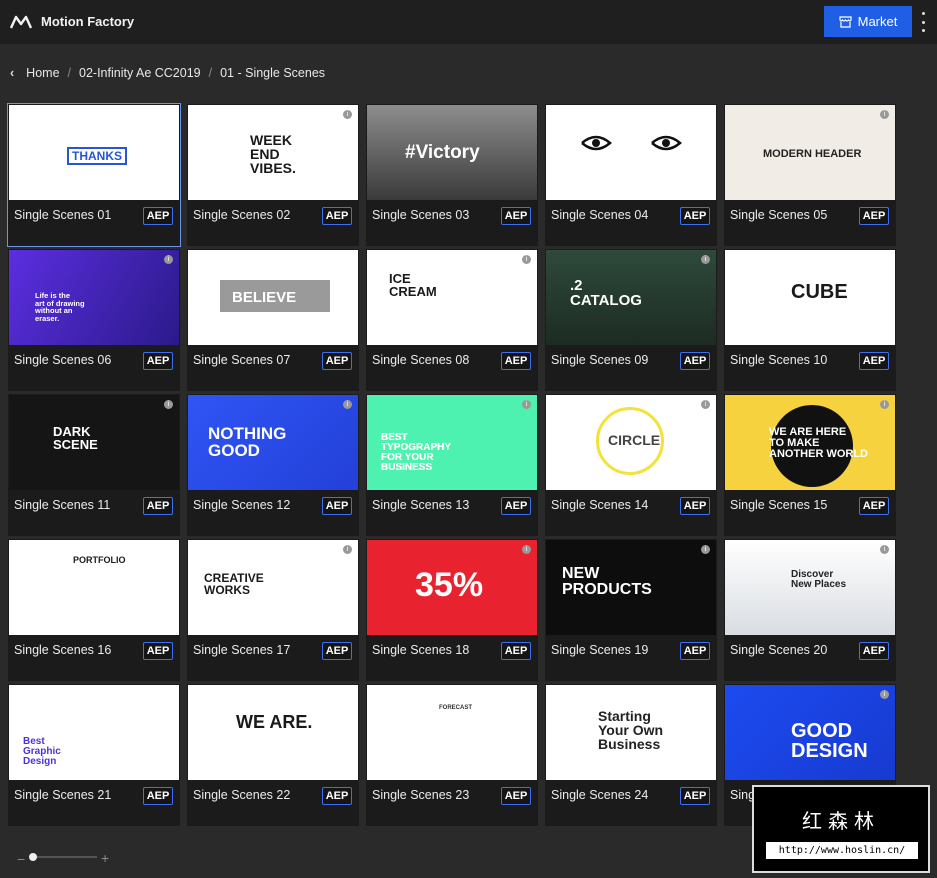 The width and height of the screenshot is (937, 878). What do you see at coordinates (421, 215) in the screenshot?
I see `scene-label: Single Scenes 03` at bounding box center [421, 215].